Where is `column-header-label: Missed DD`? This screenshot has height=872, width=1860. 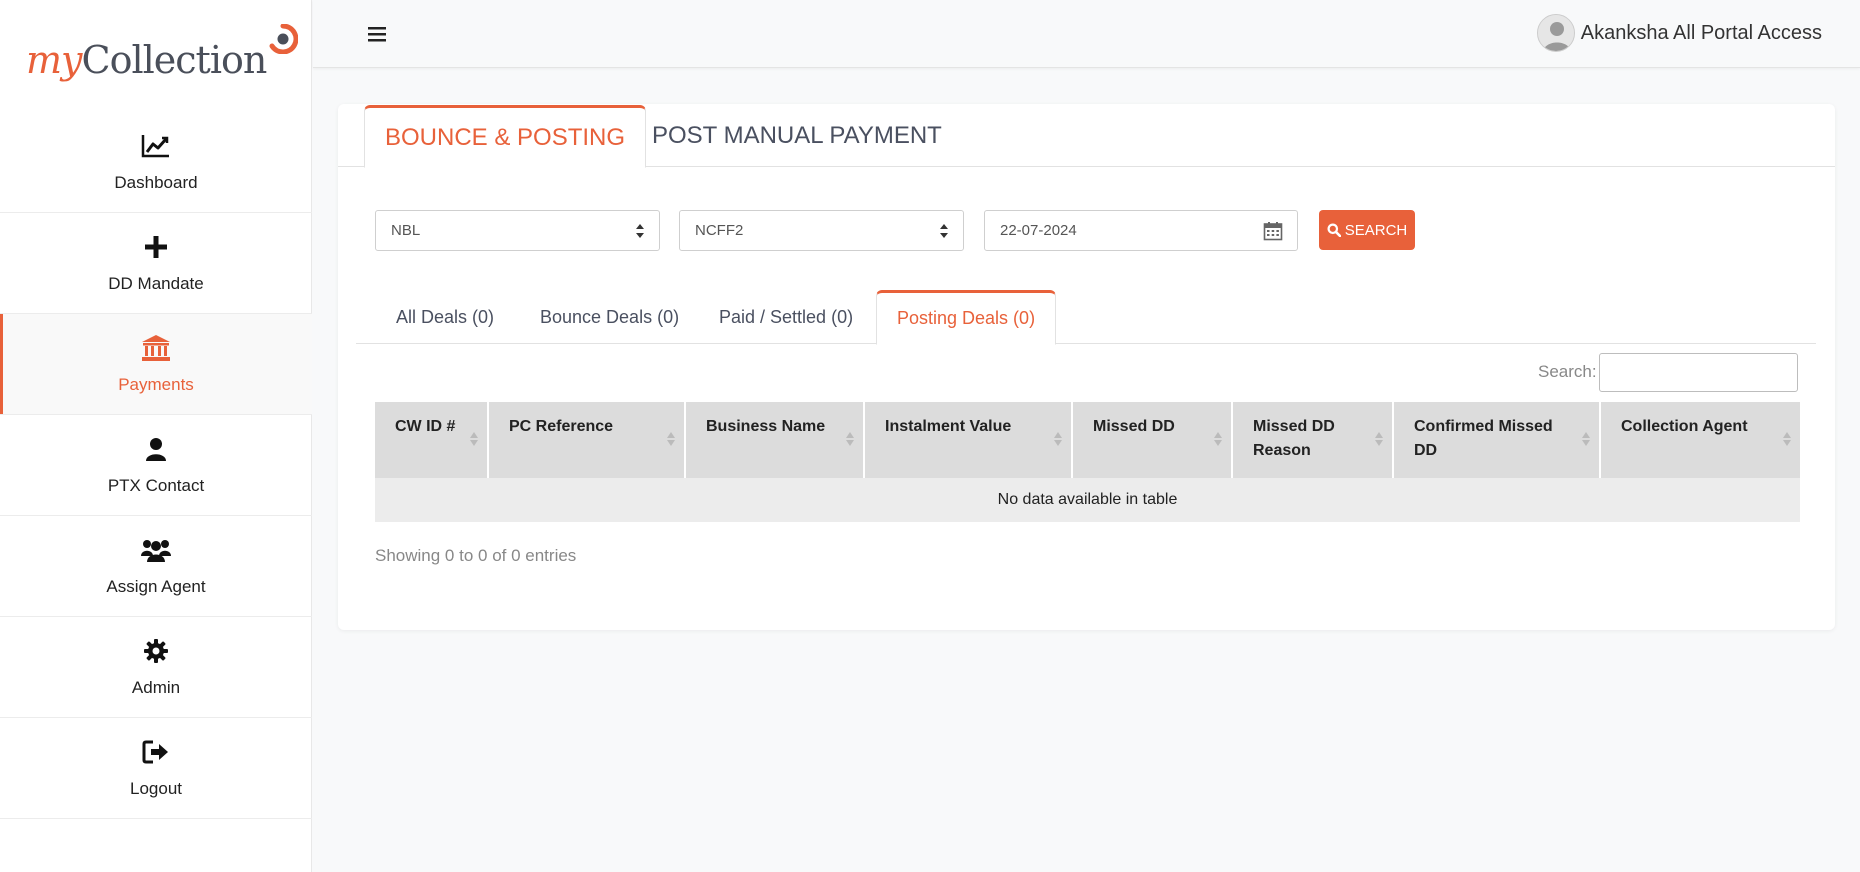 column-header-label: Missed DD is located at coordinates (1134, 426).